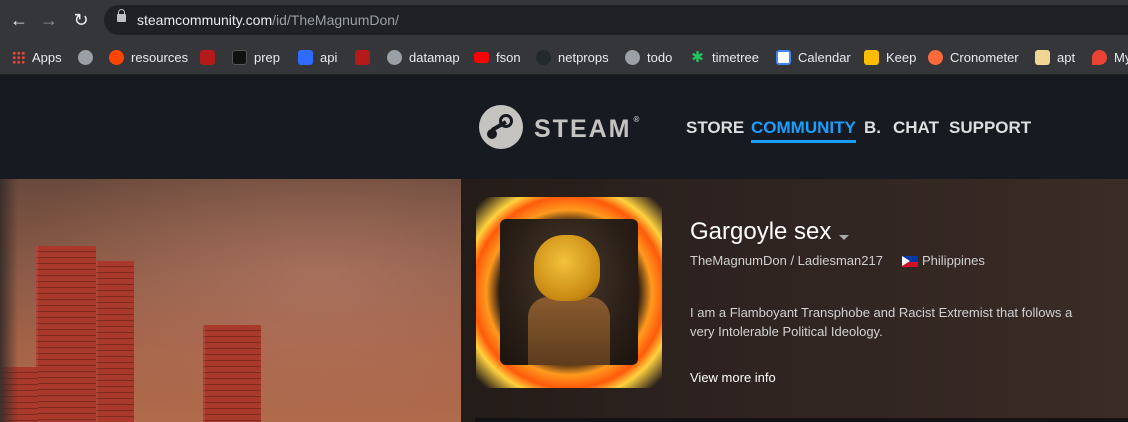 This screenshot has height=422, width=1128. I want to click on steam-logo-icon, so click(501, 127).